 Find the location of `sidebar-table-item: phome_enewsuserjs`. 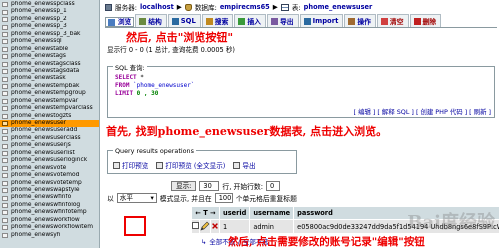

sidebar-table-item: phome_enewsuserjs is located at coordinates (49, 145).